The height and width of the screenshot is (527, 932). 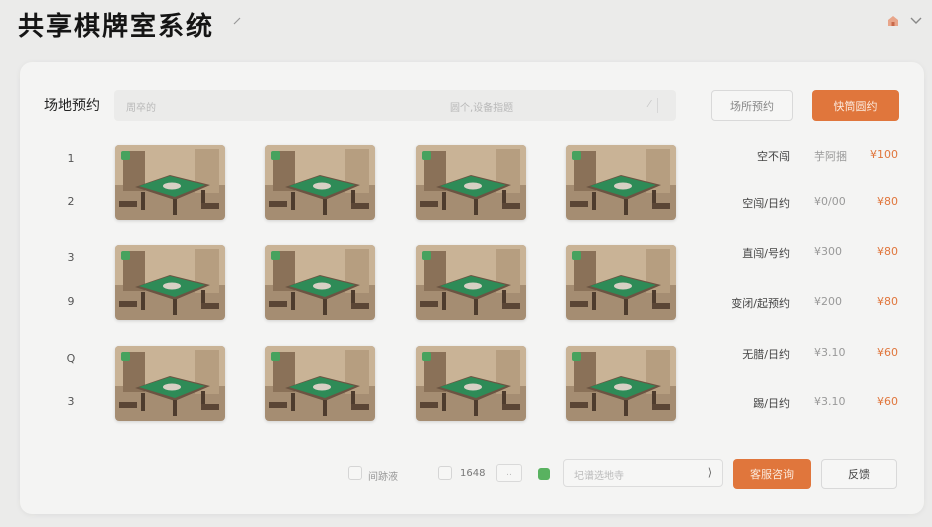 I want to click on room-price-base: ¥0/00, so click(x=830, y=201).